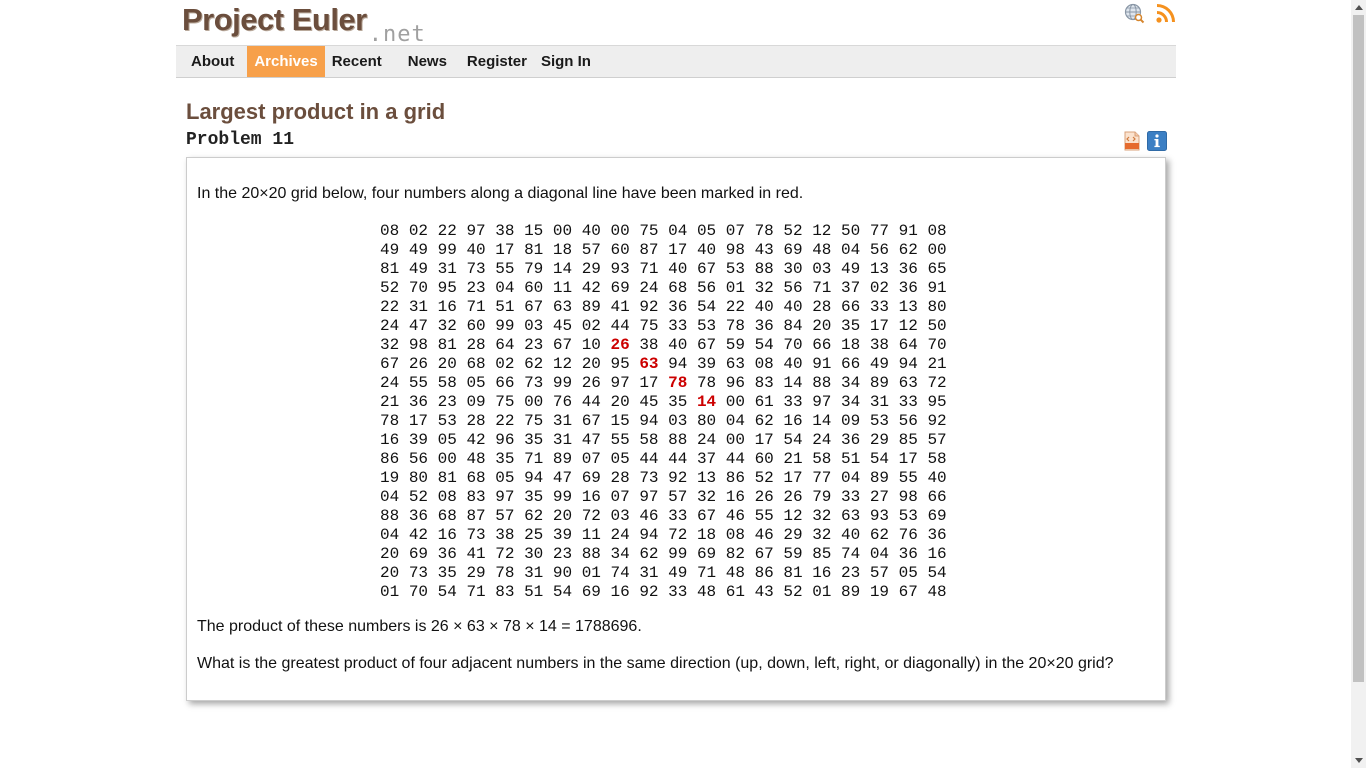 The width and height of the screenshot is (1366, 768). Describe the element at coordinates (1157, 141) in the screenshot. I see `info-icon` at that location.